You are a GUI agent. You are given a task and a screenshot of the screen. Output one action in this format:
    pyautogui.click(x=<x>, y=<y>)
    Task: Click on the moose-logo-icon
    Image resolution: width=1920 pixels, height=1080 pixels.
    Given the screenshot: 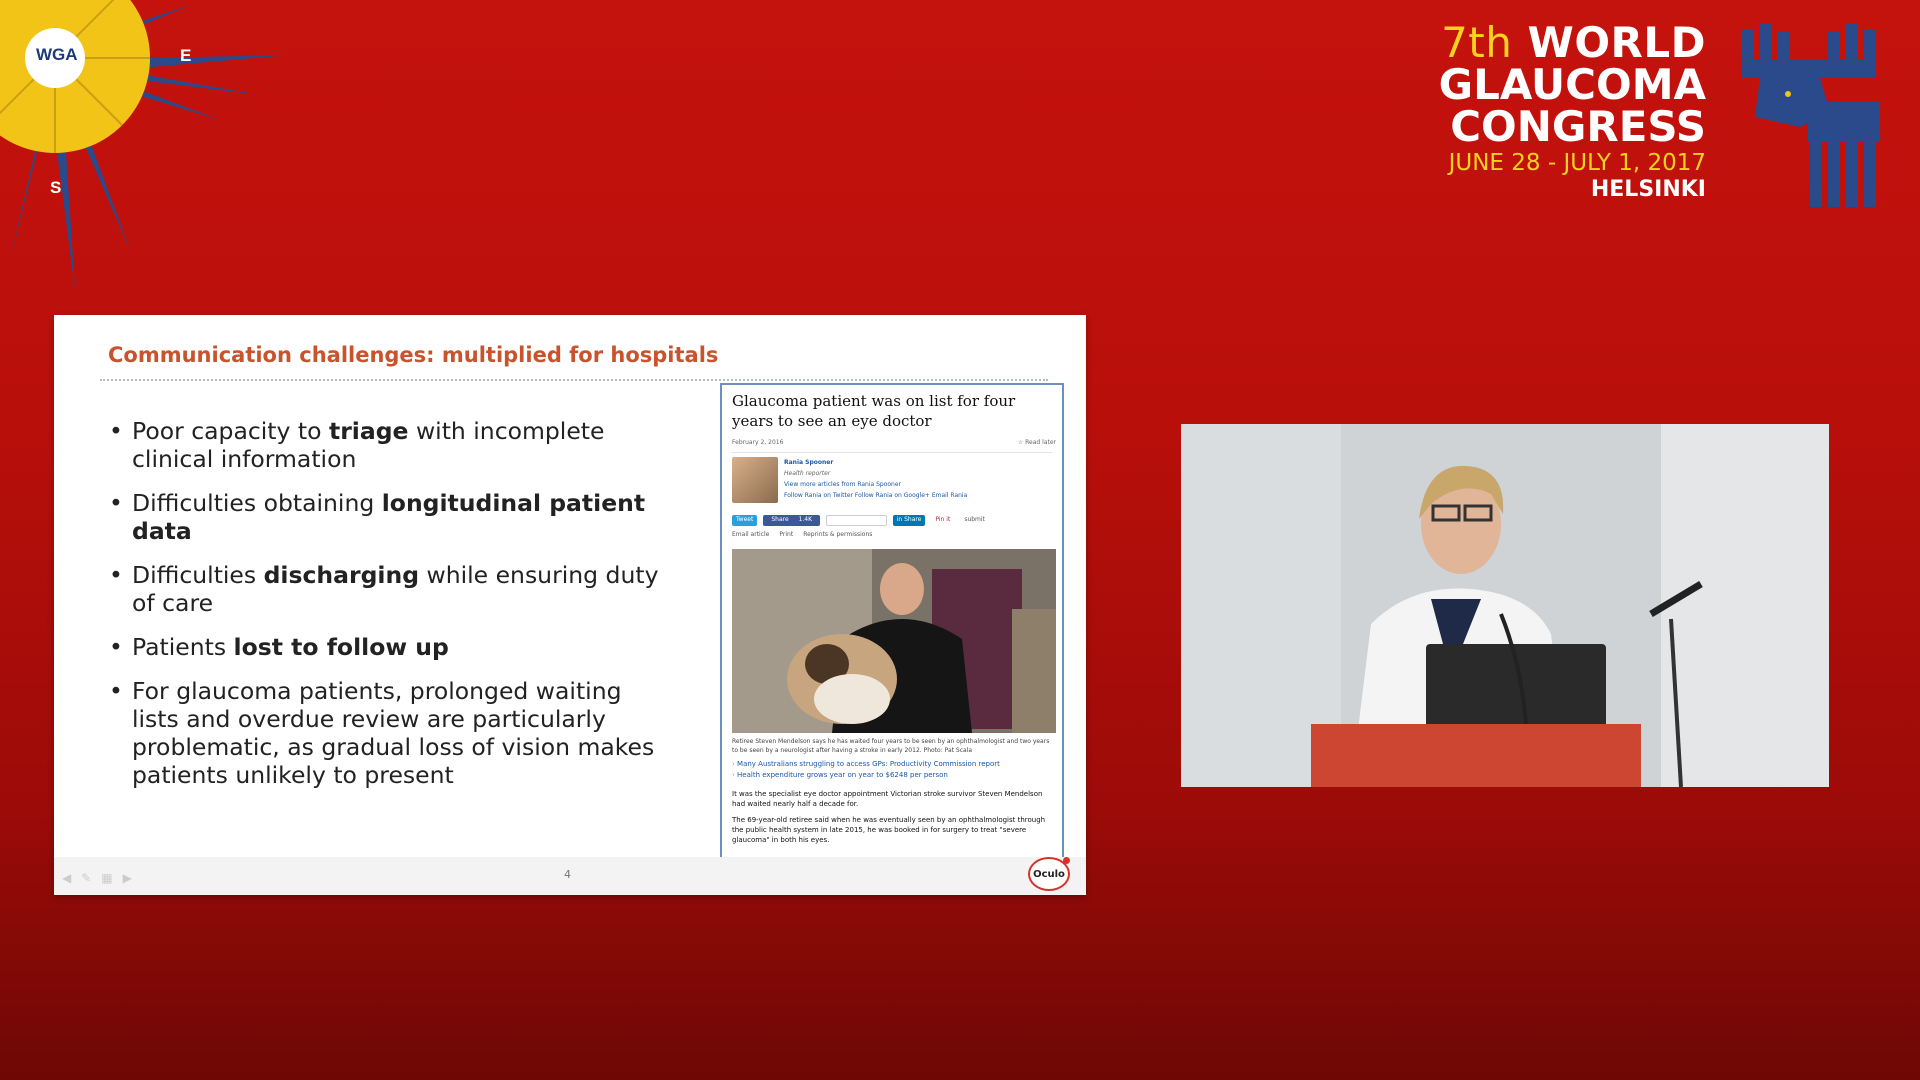 What is the action you would take?
    pyautogui.click(x=1815, y=114)
    